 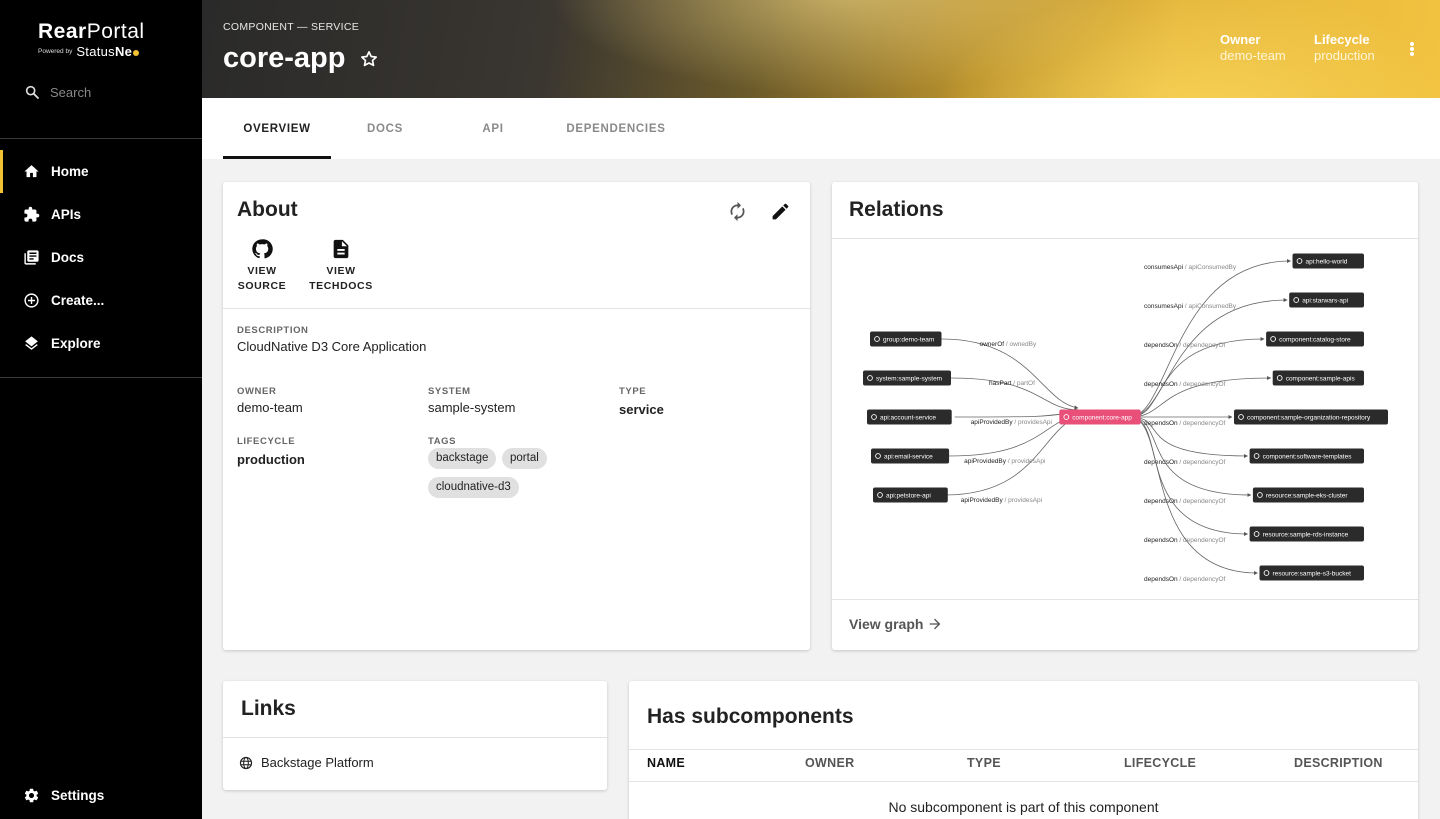 What do you see at coordinates (301, 58) in the screenshot?
I see `page-title: core-app` at bounding box center [301, 58].